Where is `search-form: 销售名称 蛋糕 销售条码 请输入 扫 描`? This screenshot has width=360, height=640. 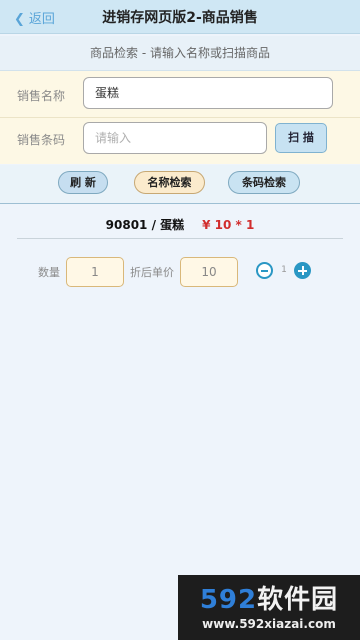 search-form: 销售名称 蛋糕 销售条码 请输入 扫 描 is located at coordinates (180, 117).